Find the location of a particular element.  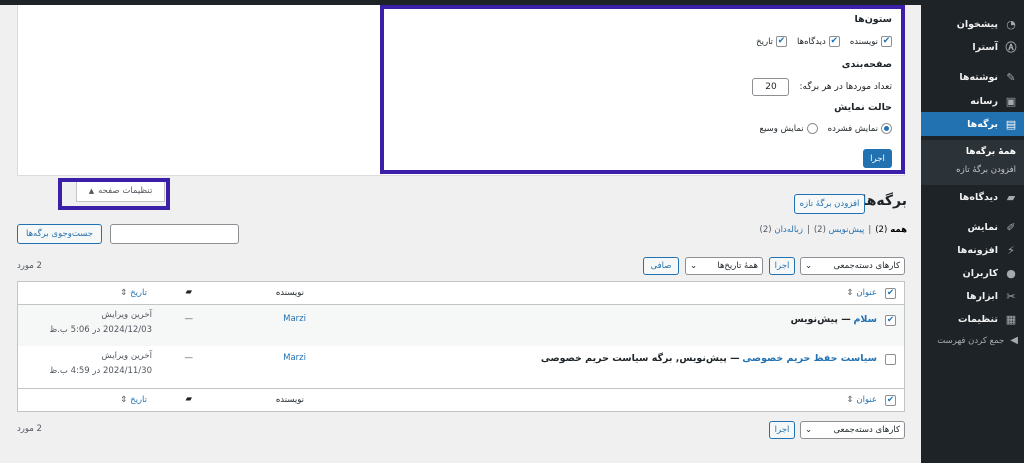

appearance-icon: ✐ is located at coordinates (1011, 227).